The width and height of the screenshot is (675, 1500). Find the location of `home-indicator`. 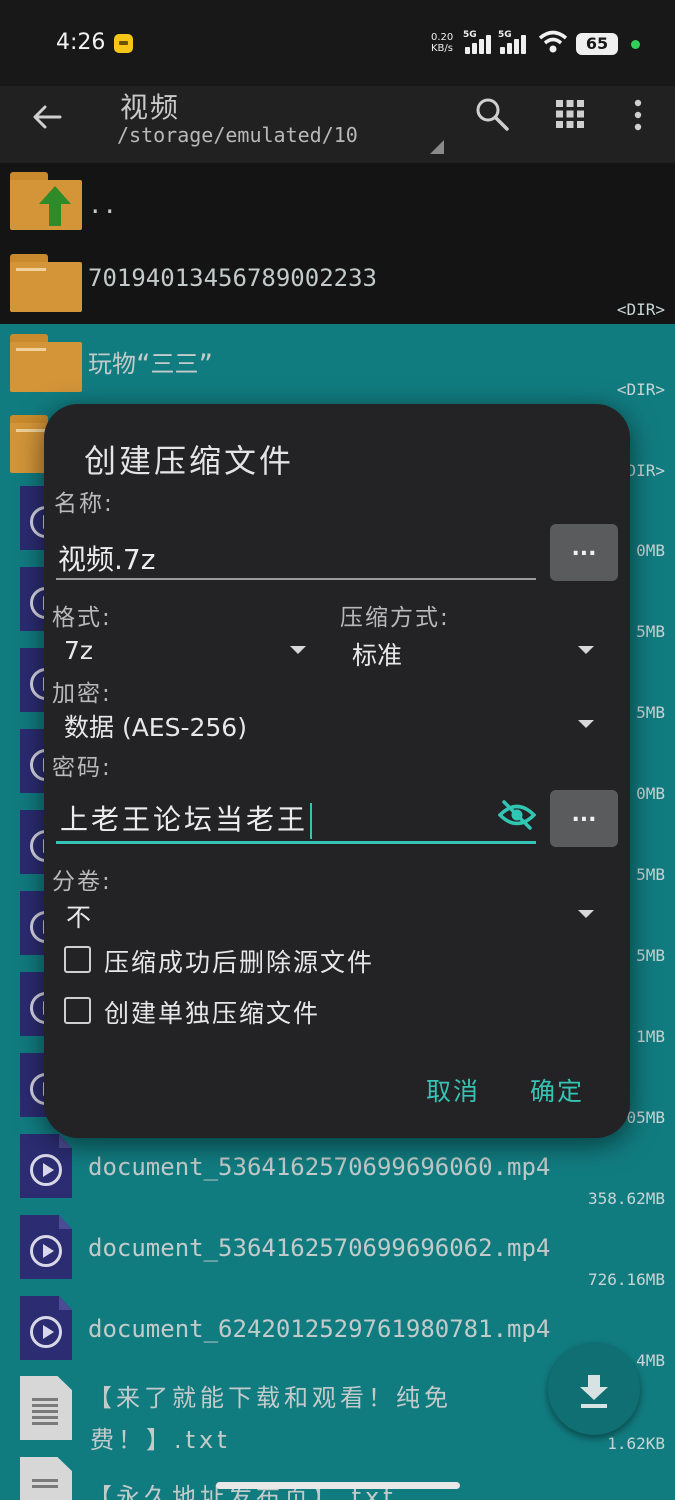

home-indicator is located at coordinates (338, 1485).